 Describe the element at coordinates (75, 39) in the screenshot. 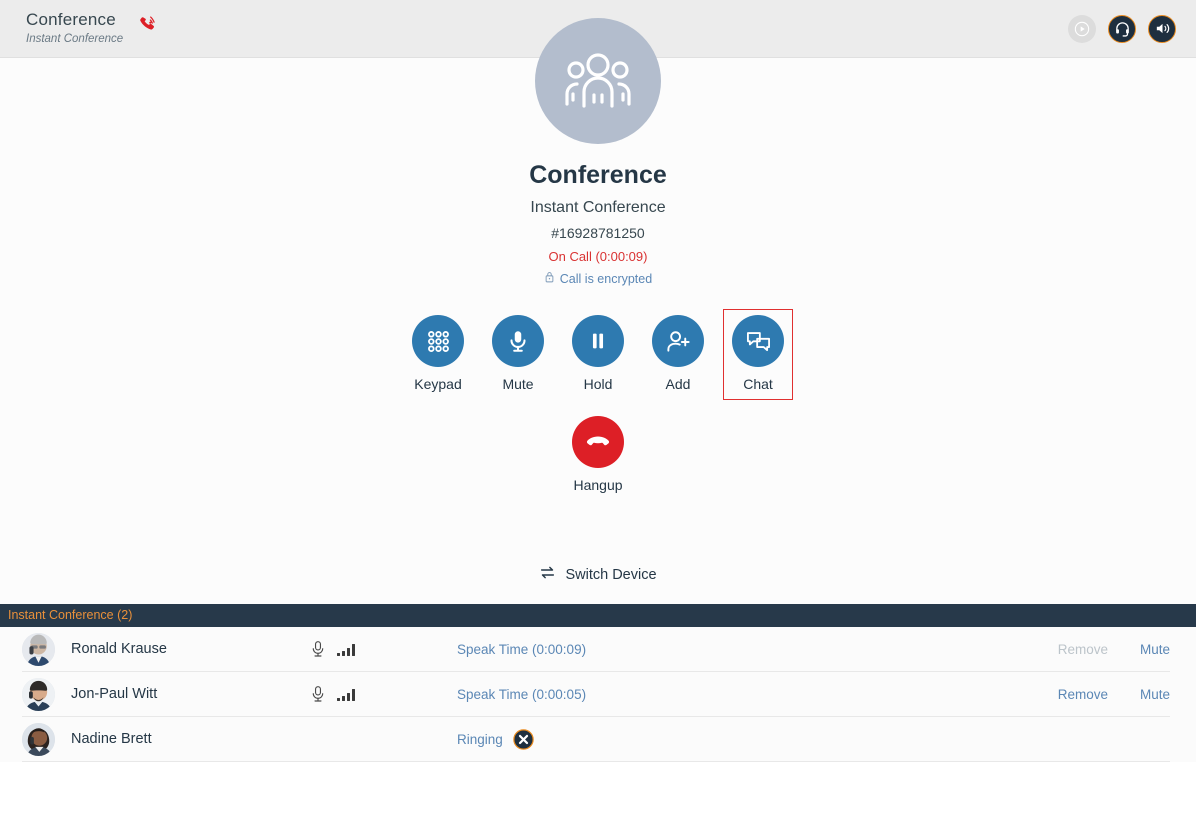

I see `header-subtitle: Instant Conference` at that location.